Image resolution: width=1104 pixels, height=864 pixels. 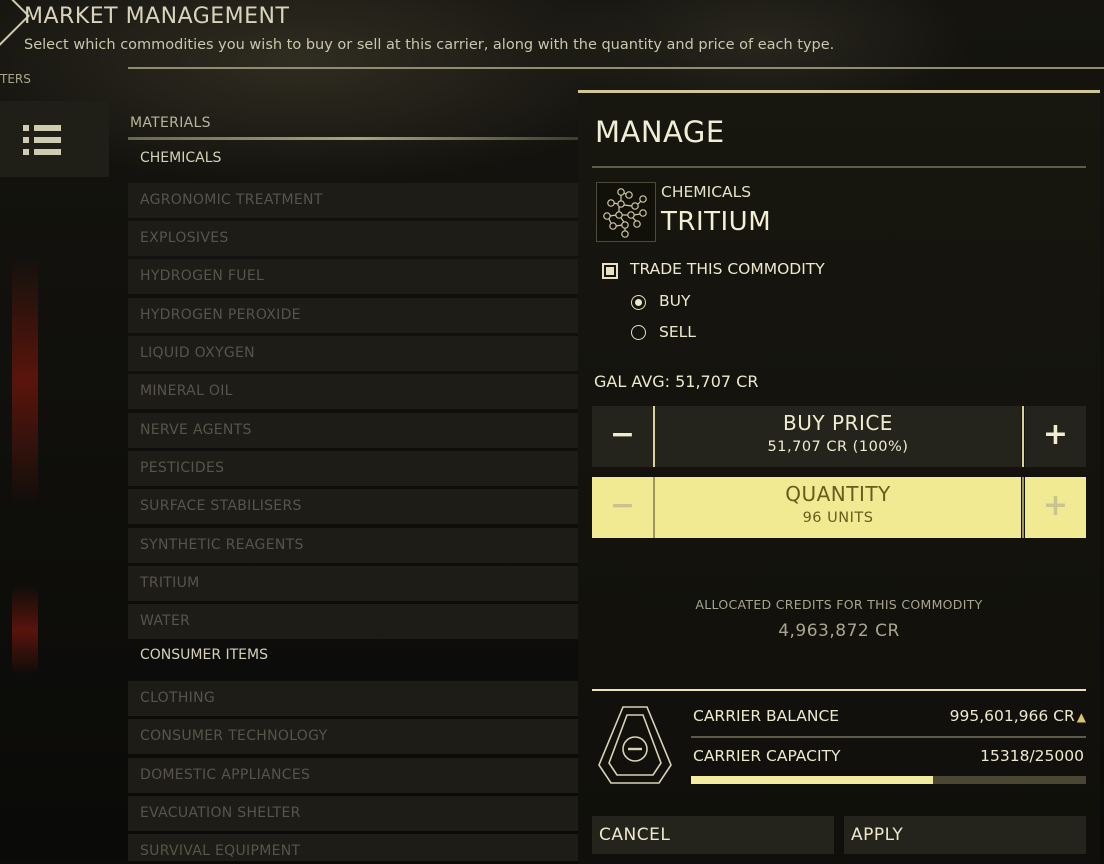 I want to click on buy-price-title: BUY PRICE, so click(x=838, y=423).